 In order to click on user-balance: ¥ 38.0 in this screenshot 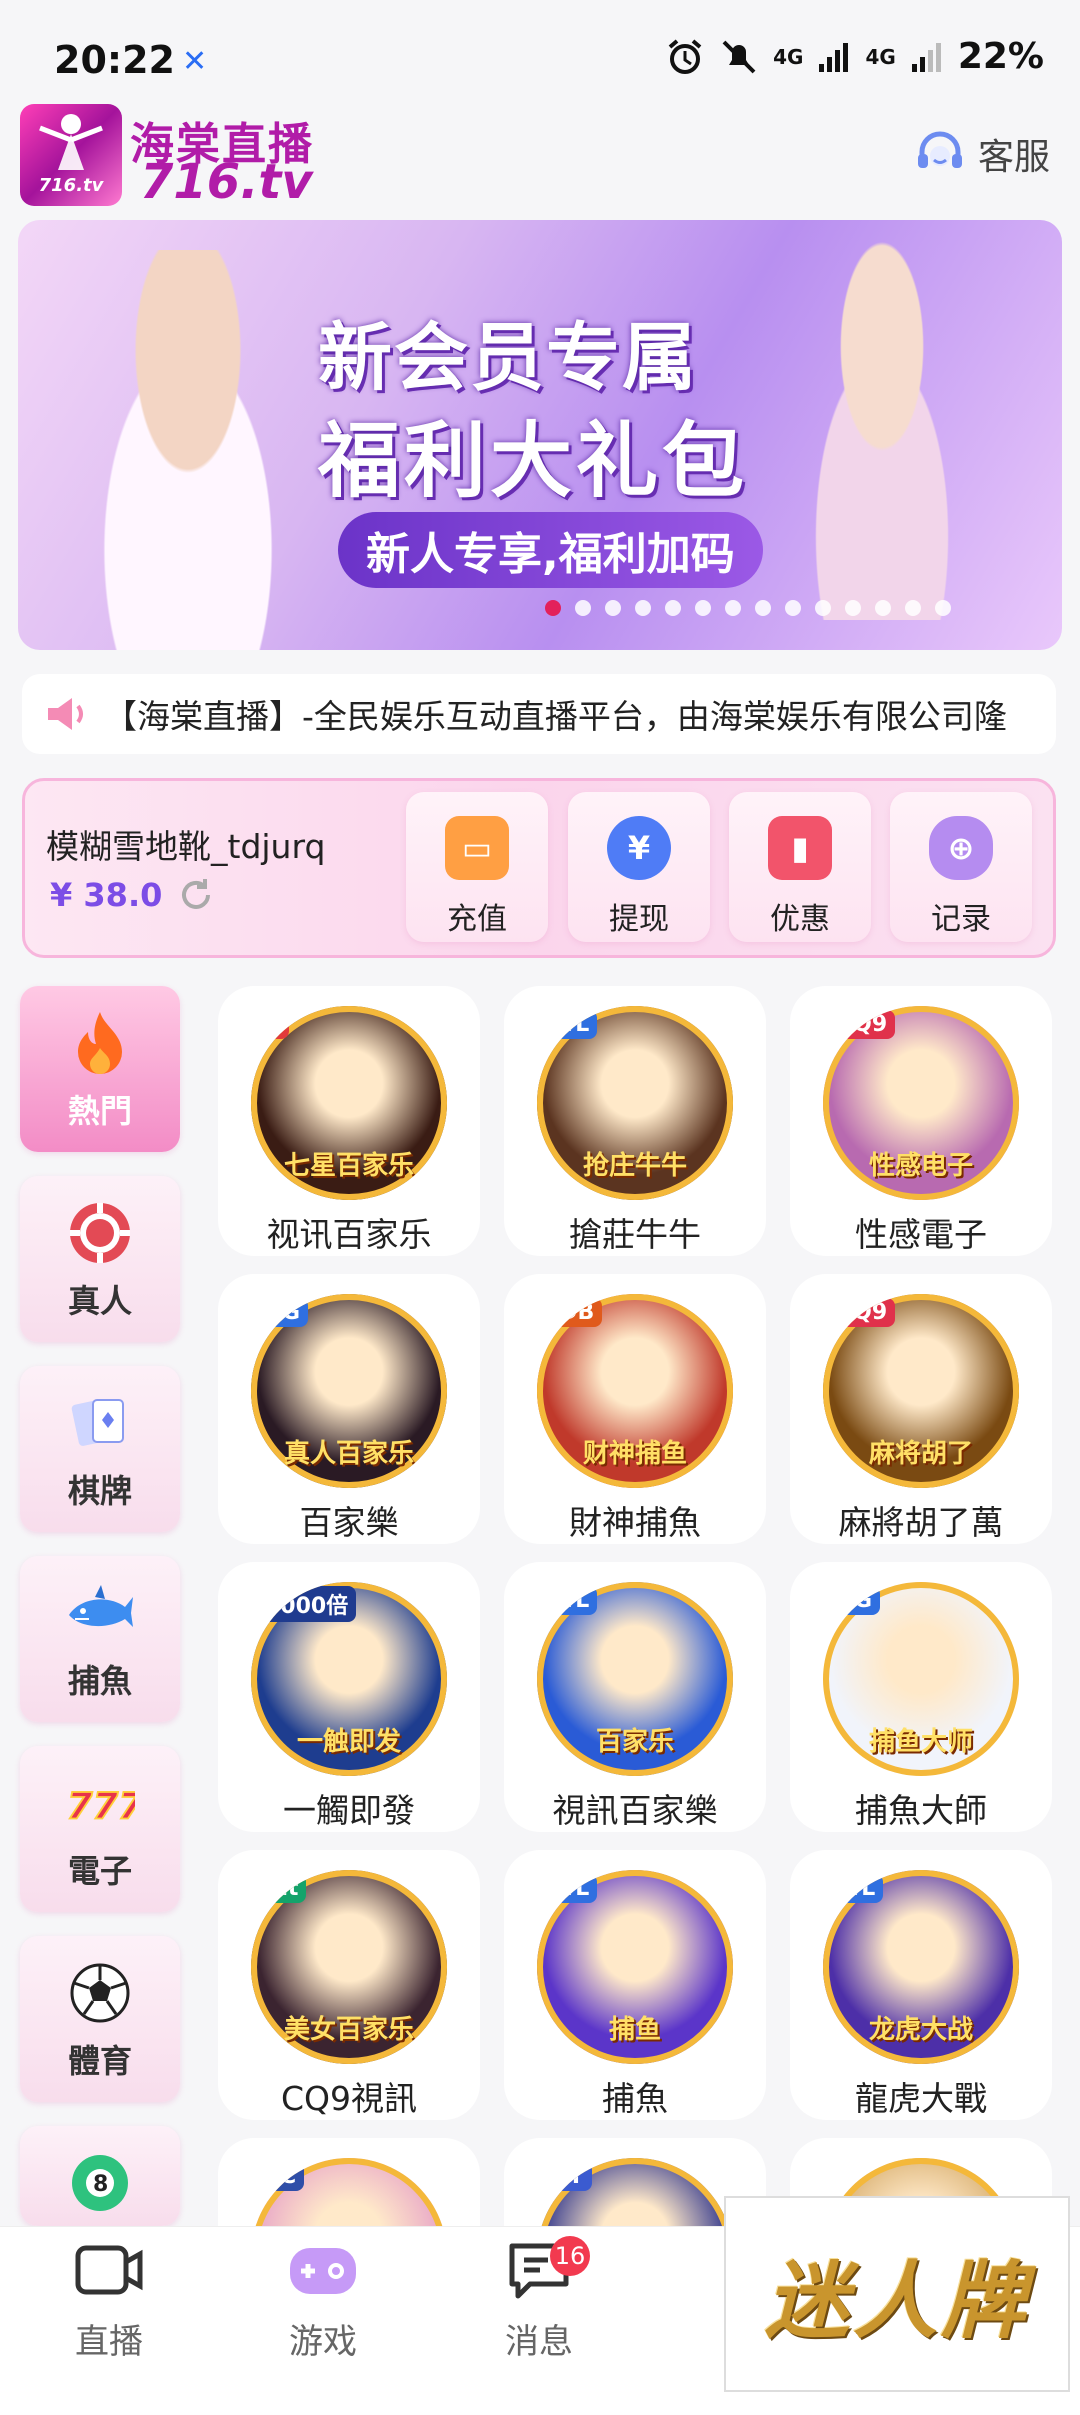, I will do `click(132, 895)`.